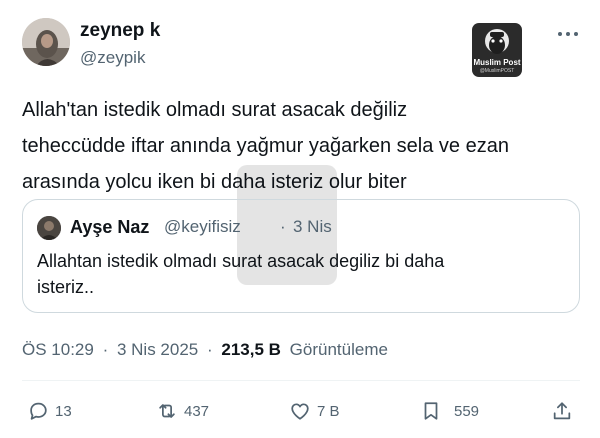  Describe the element at coordinates (46, 42) in the screenshot. I see `author-avatar` at that location.